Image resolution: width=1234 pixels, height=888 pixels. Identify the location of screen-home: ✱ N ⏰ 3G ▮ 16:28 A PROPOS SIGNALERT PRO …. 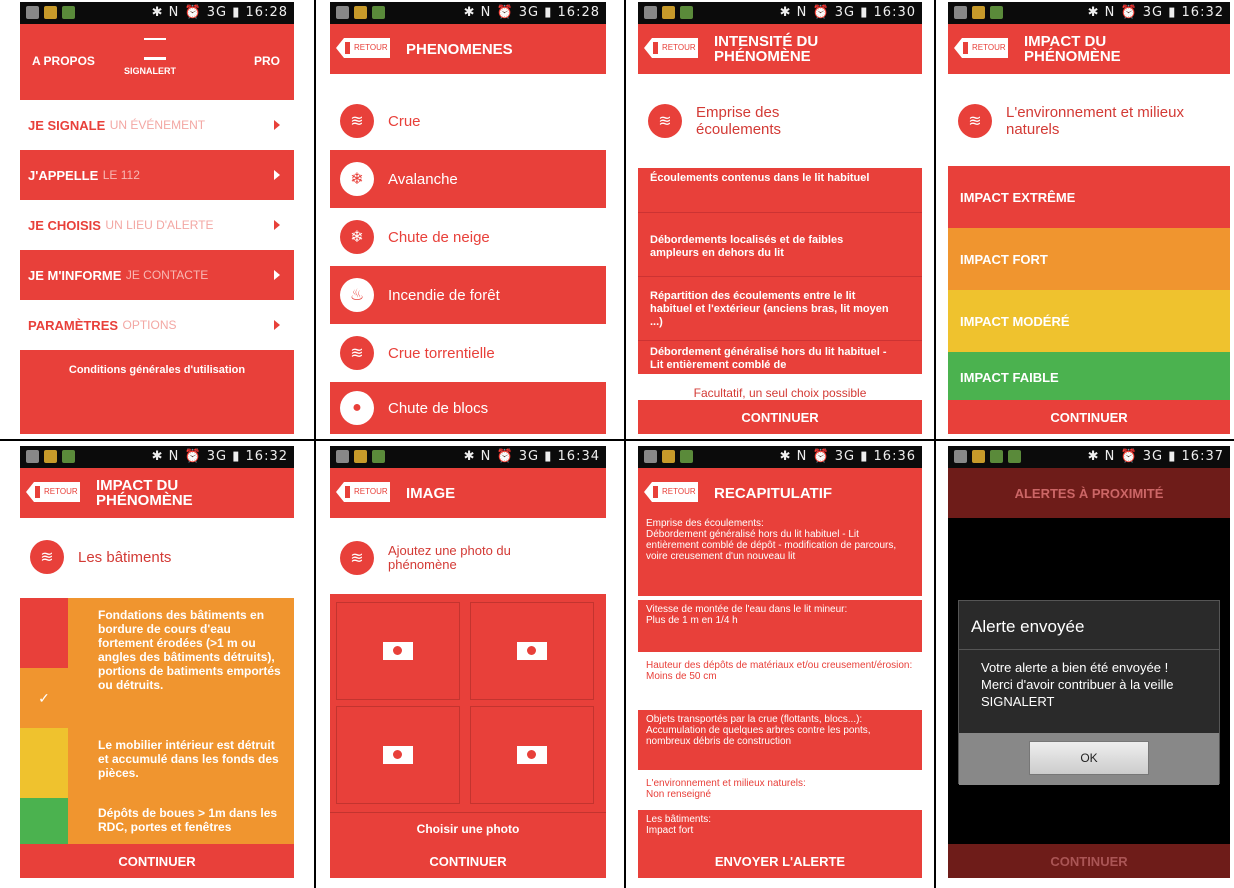
(157, 218).